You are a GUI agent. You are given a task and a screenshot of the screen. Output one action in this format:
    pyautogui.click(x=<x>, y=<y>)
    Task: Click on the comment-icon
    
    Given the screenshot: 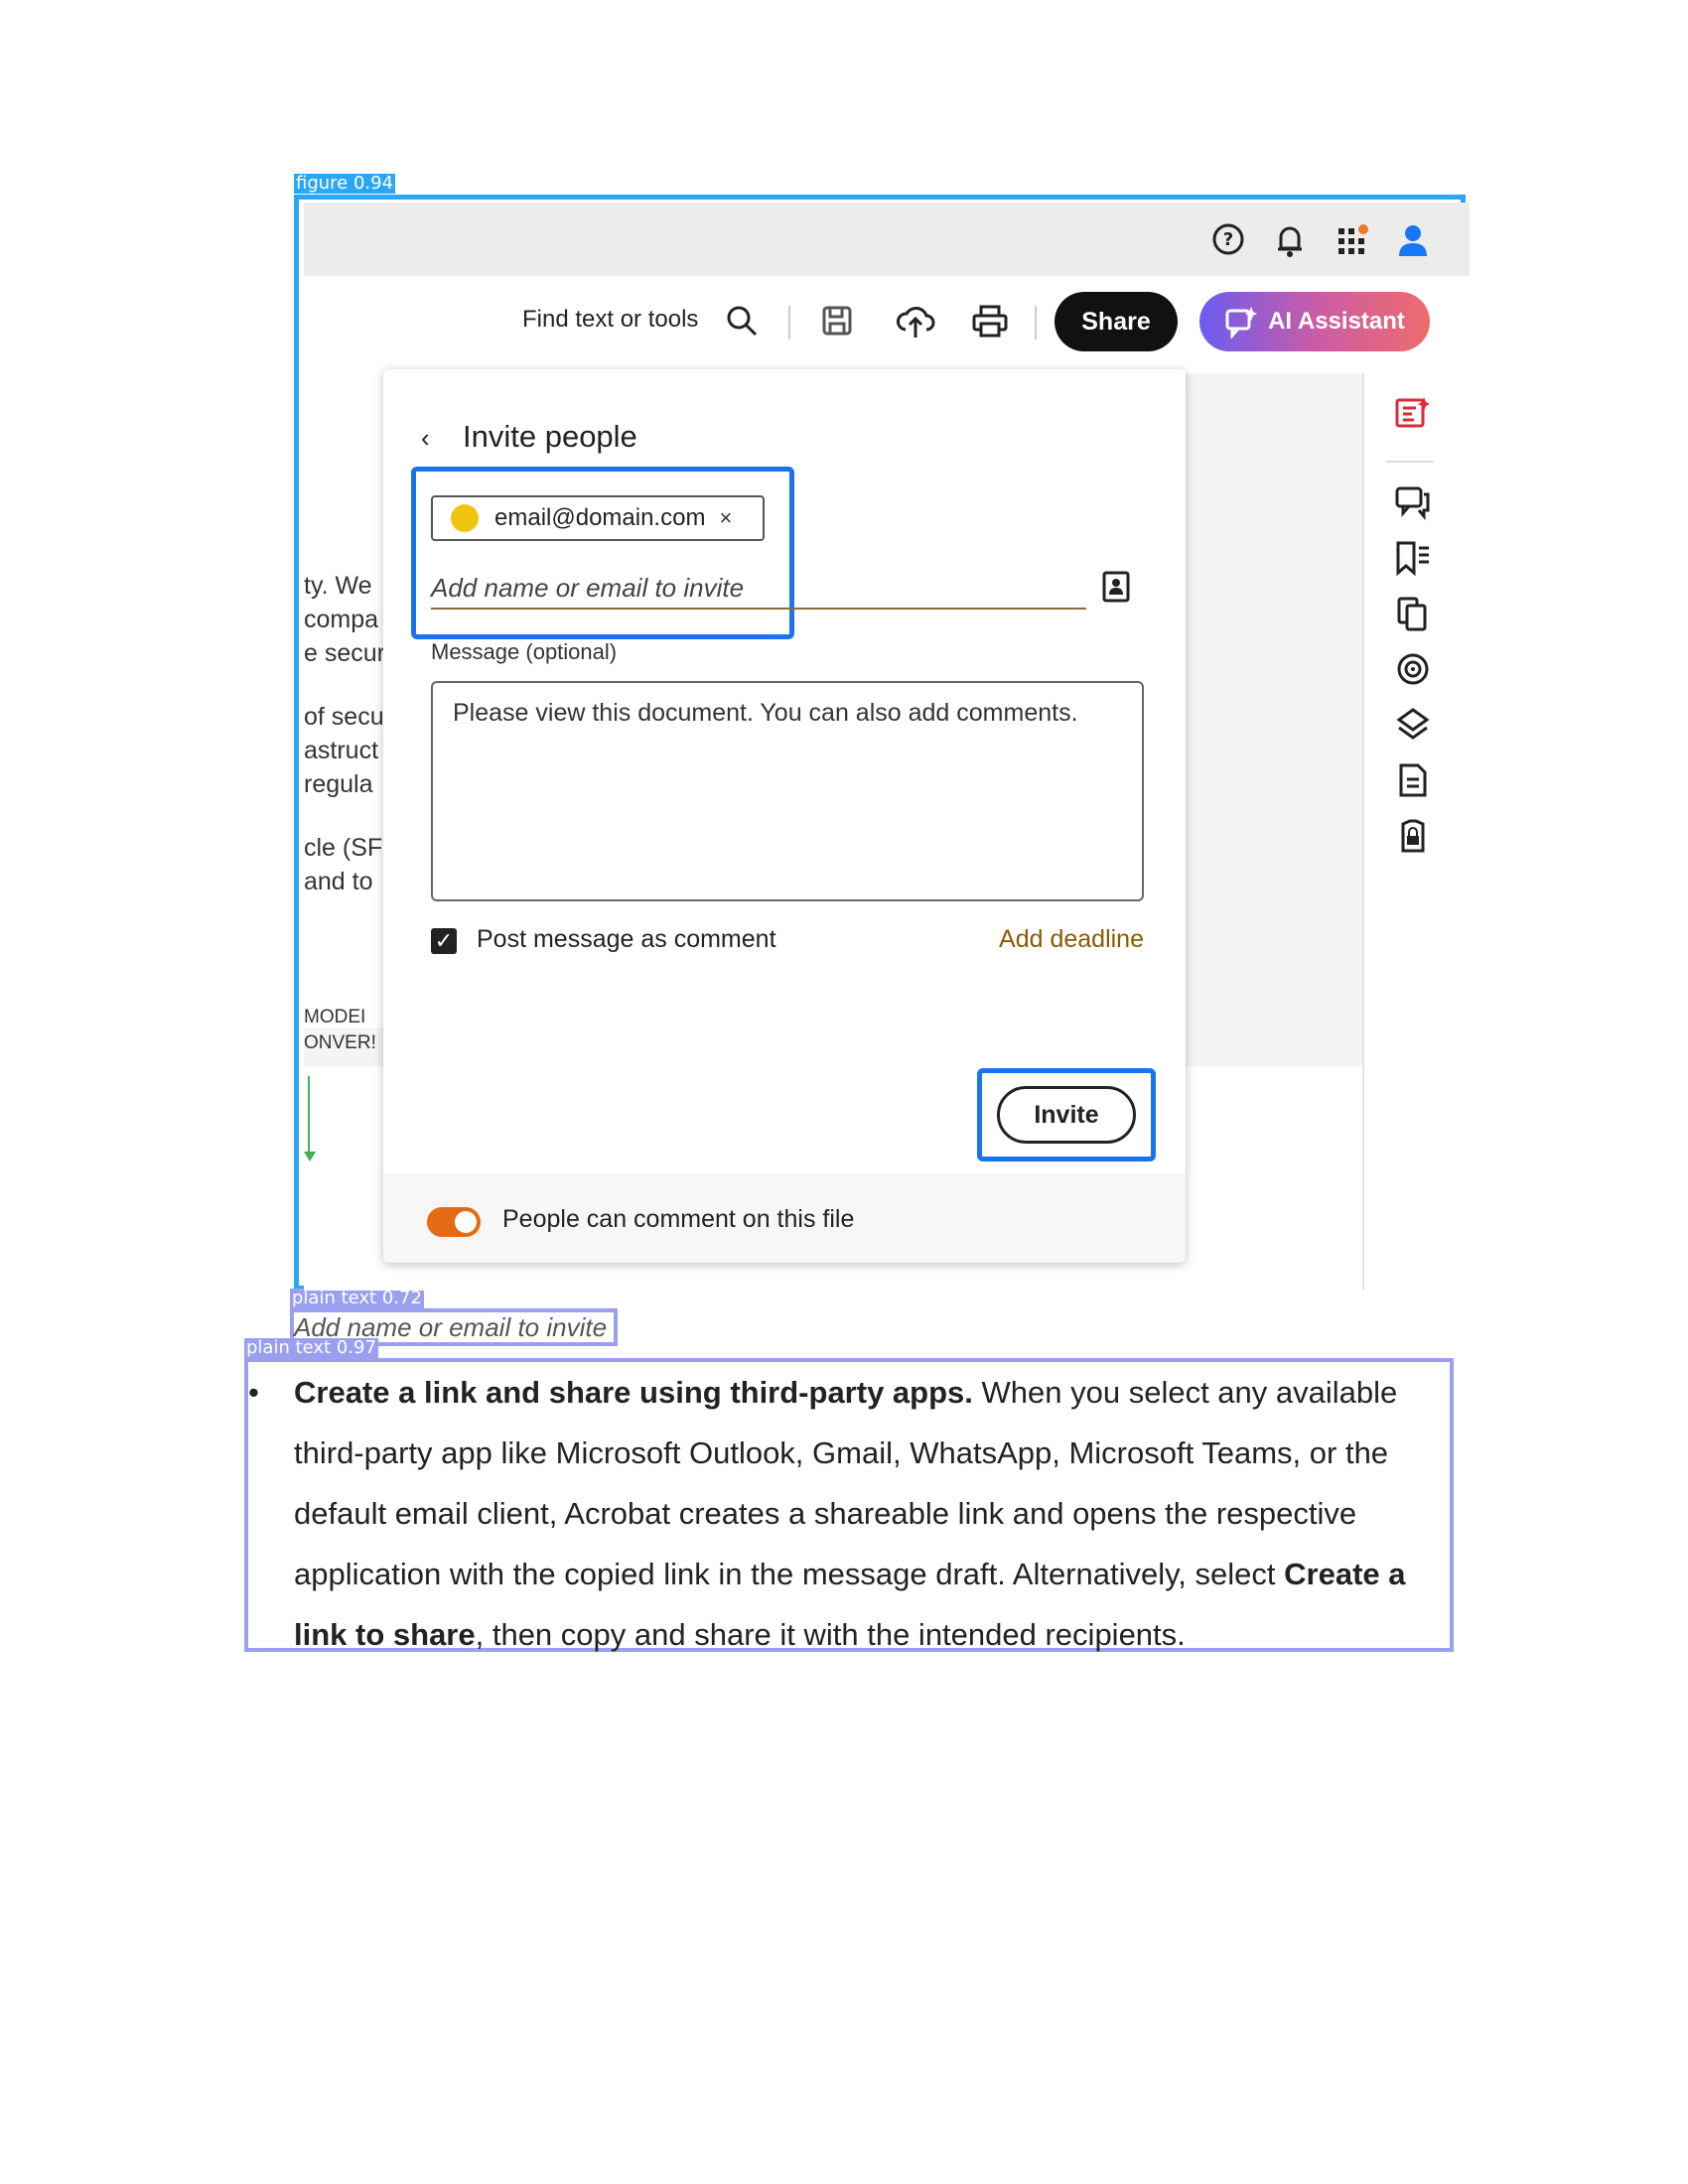 What is the action you would take?
    pyautogui.click(x=1413, y=502)
    